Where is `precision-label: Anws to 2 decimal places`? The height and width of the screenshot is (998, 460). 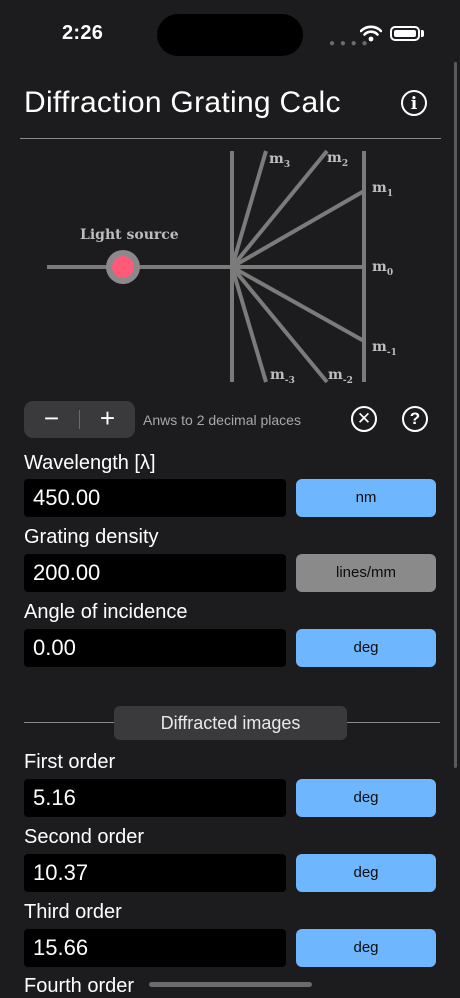
precision-label: Anws to 2 decimal places is located at coordinates (222, 420).